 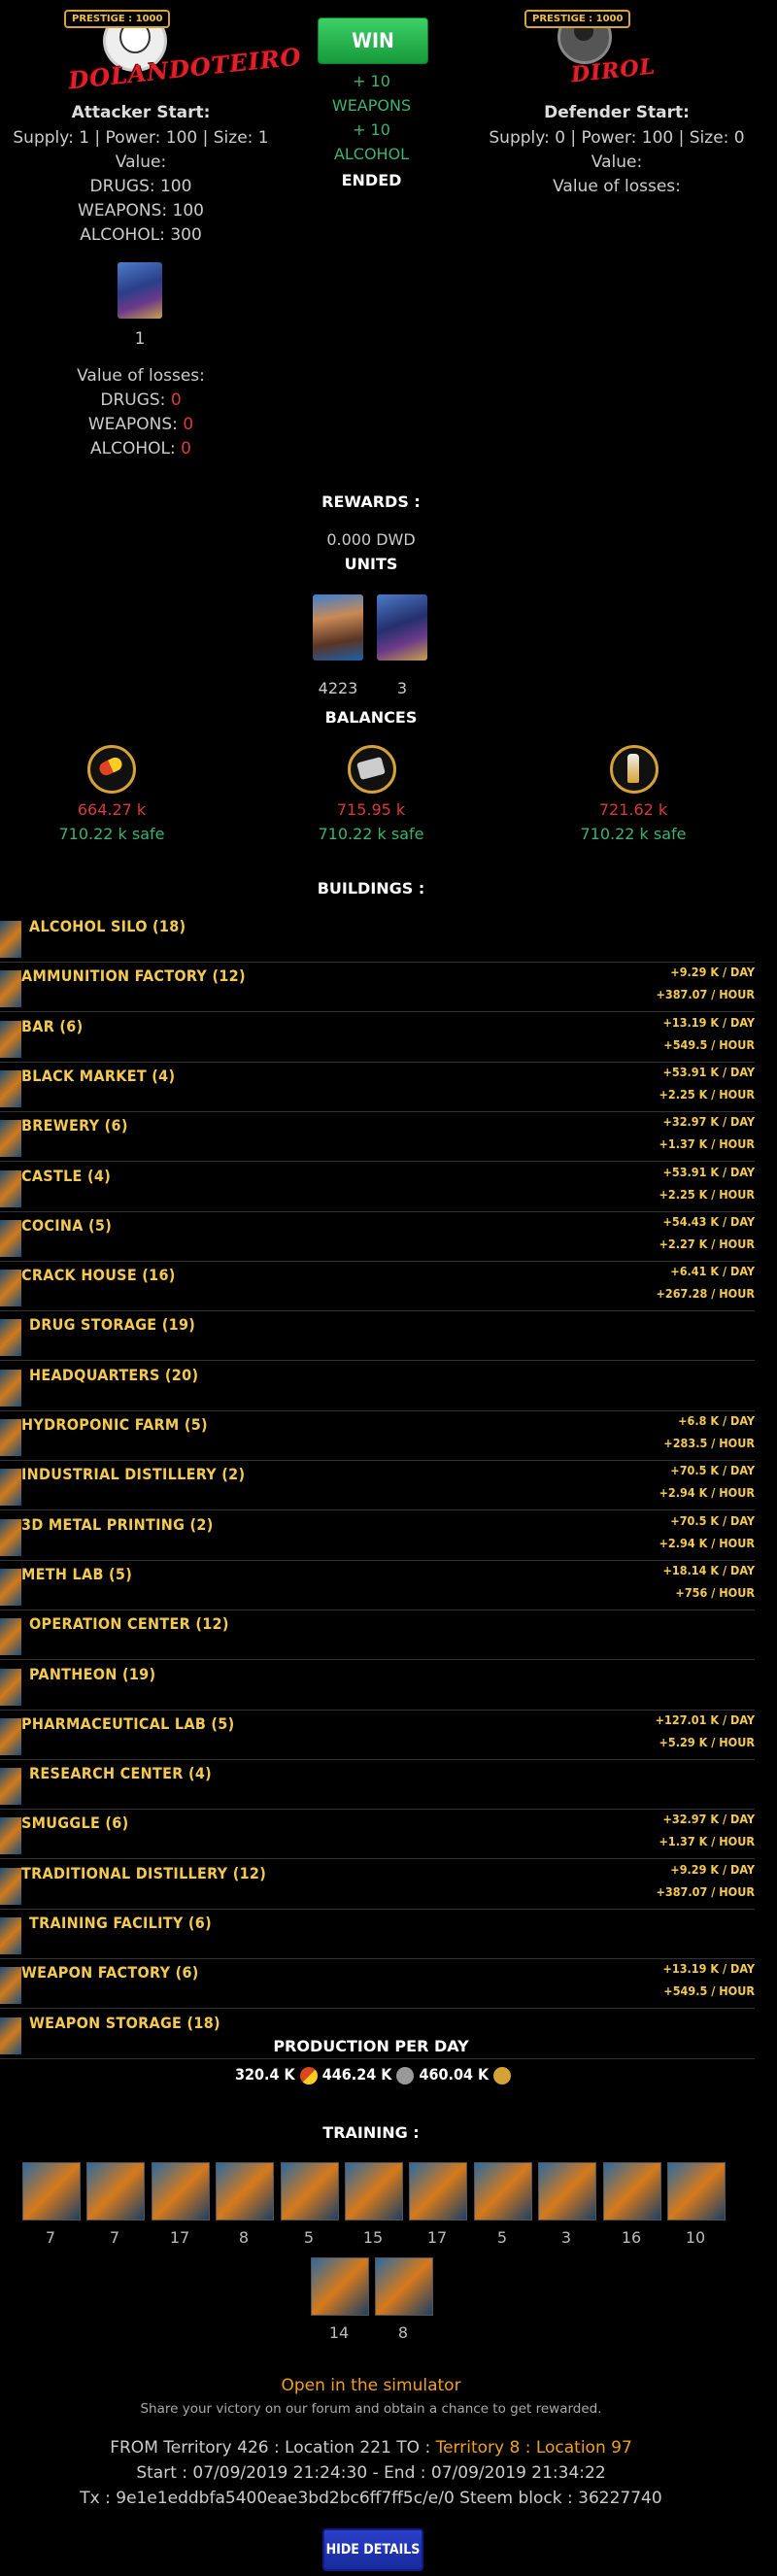 What do you see at coordinates (712, 972) in the screenshot?
I see `building-rate-day: +9.29 K / DAY` at bounding box center [712, 972].